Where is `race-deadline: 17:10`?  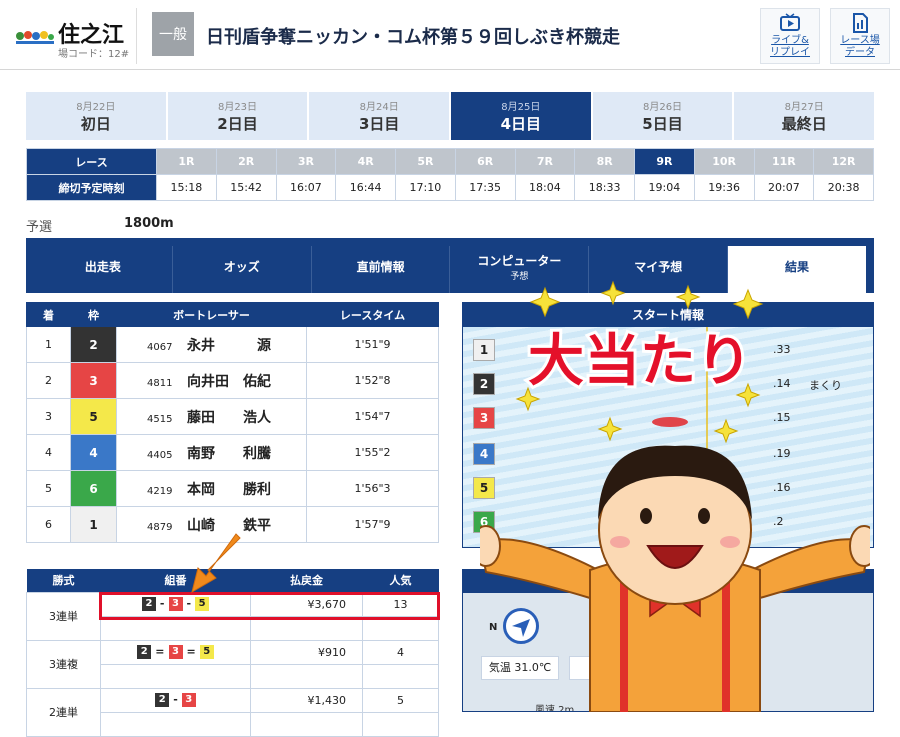
race-deadline: 17:10 is located at coordinates (425, 187).